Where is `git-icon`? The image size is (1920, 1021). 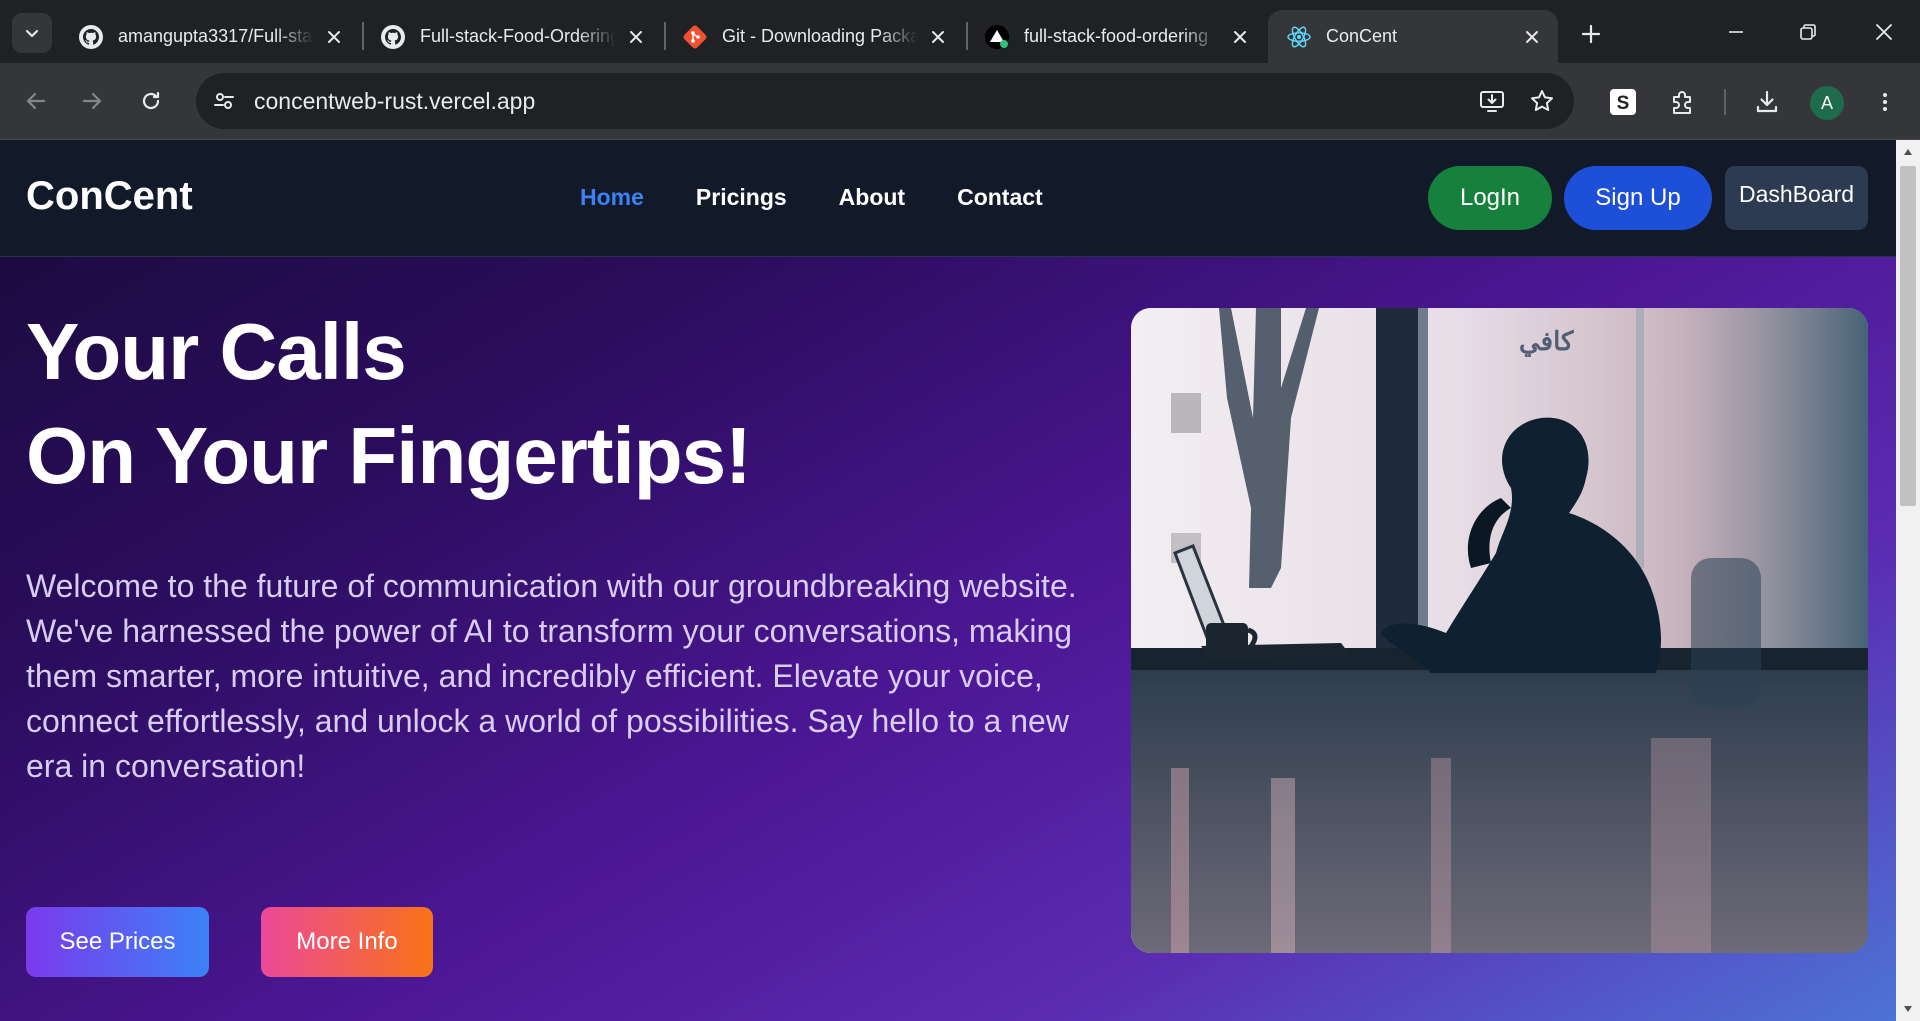
git-icon is located at coordinates (695, 37).